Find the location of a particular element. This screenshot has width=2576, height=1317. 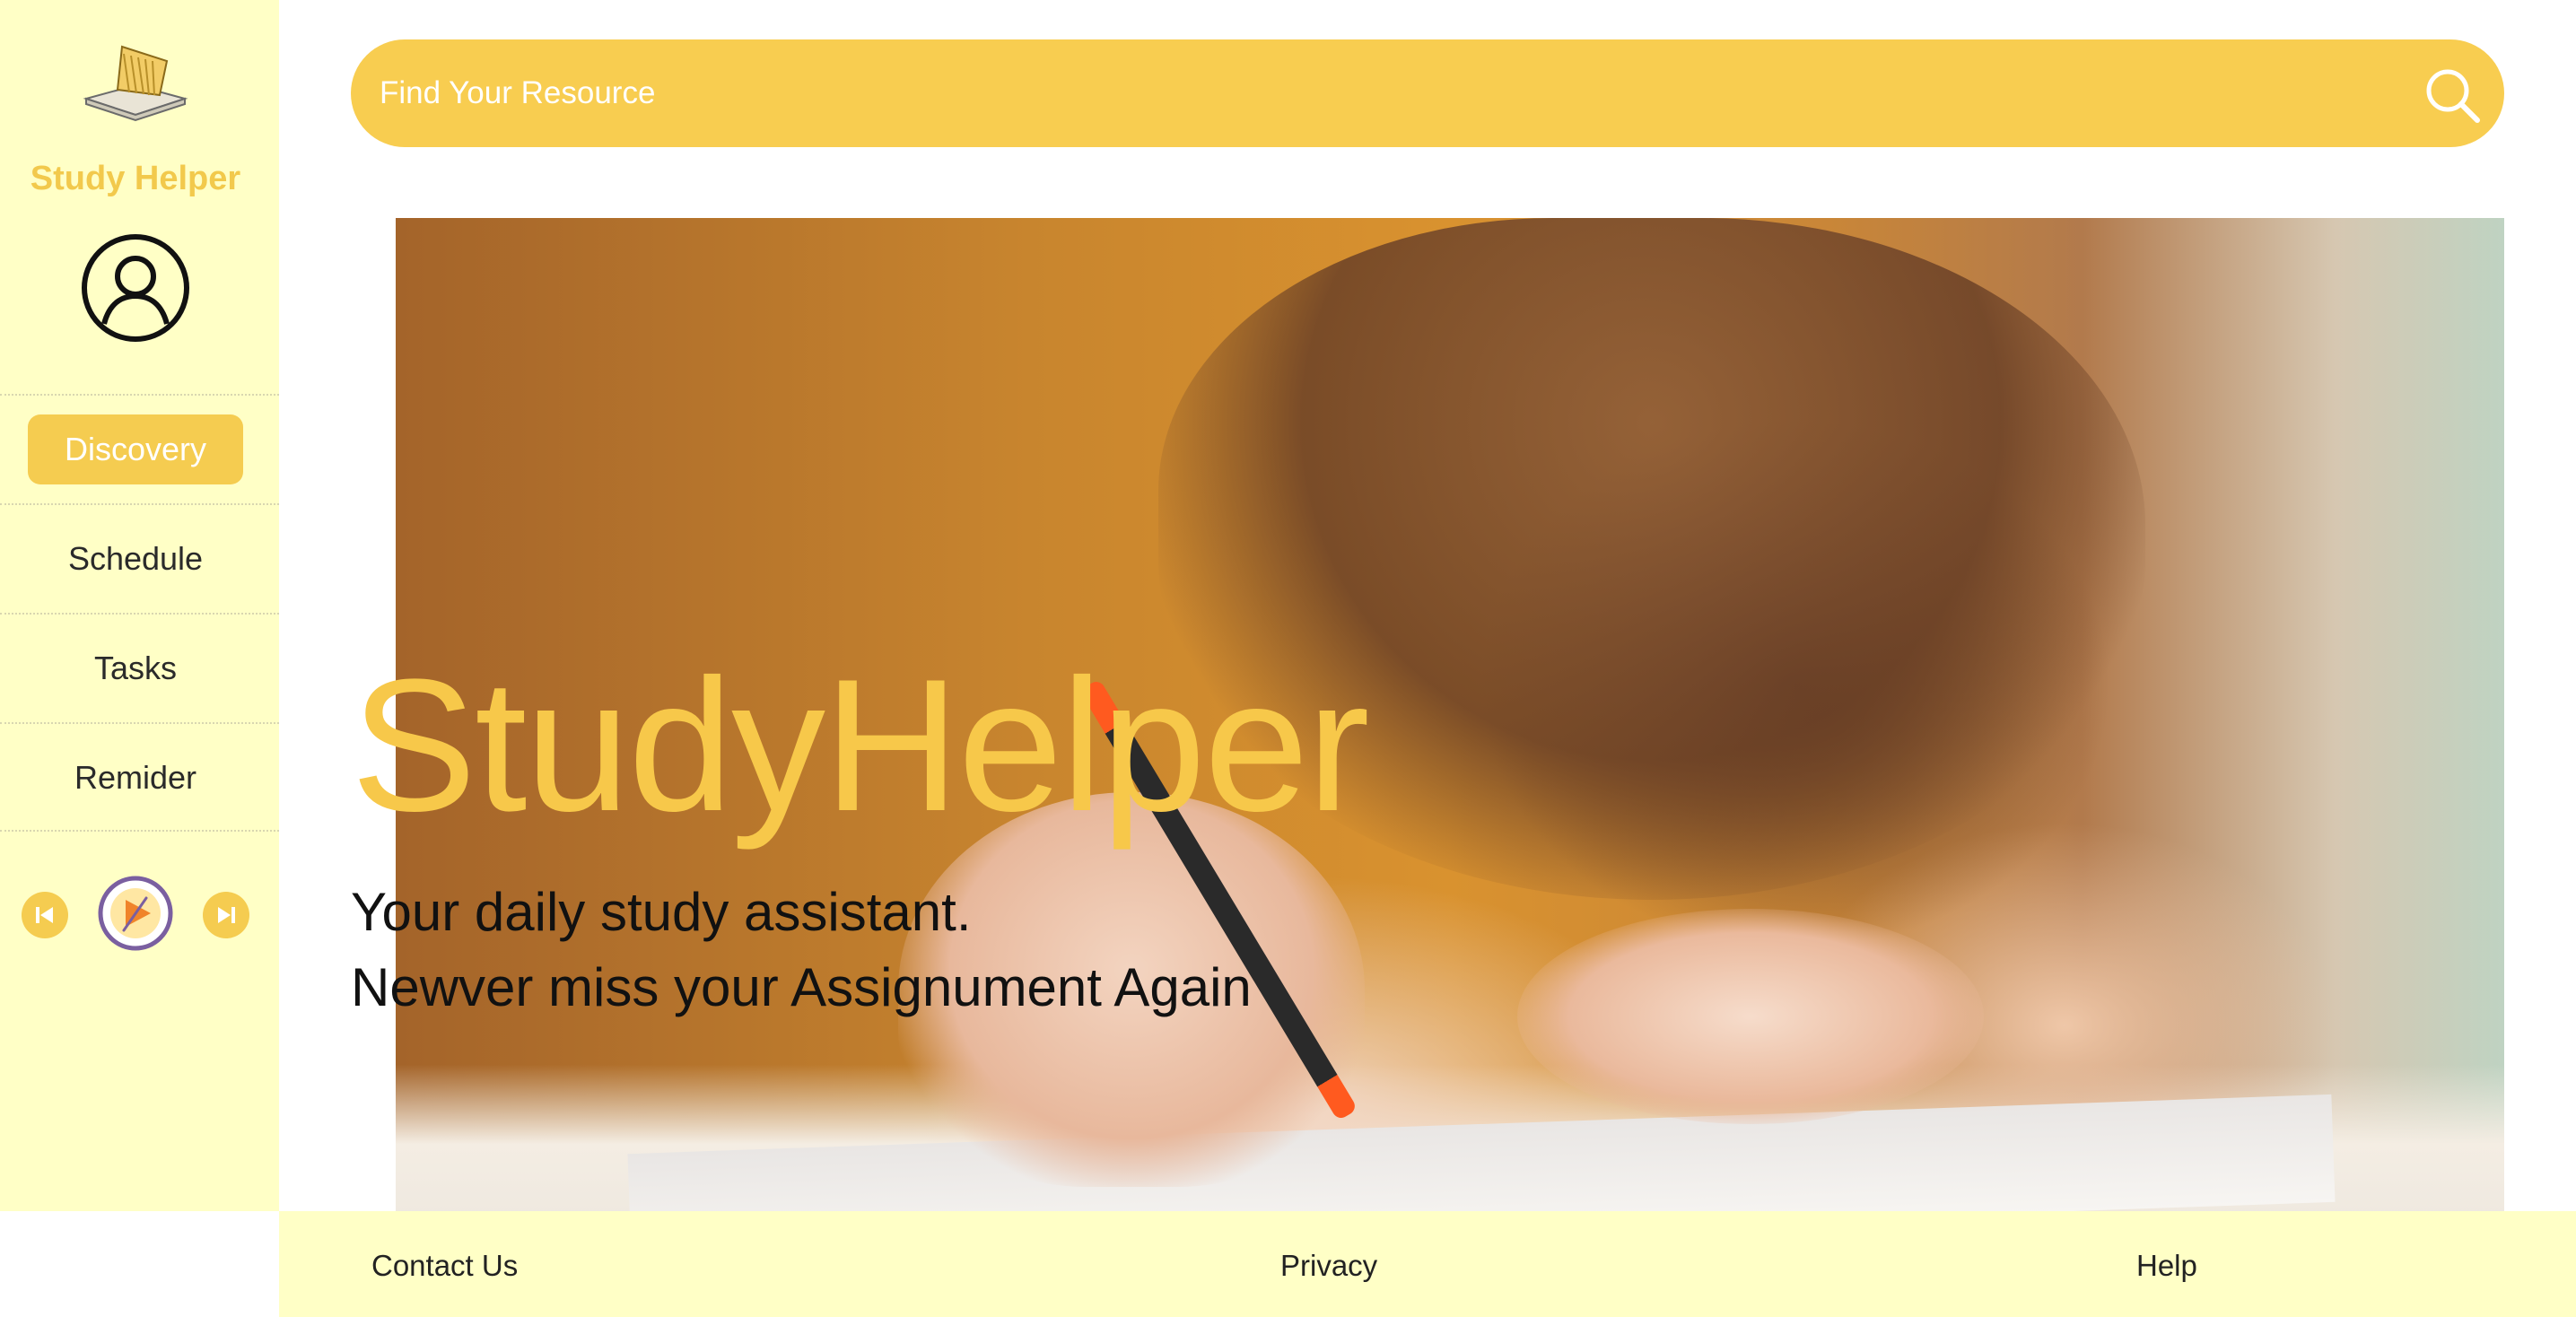

skip-forward-icon is located at coordinates (226, 915).